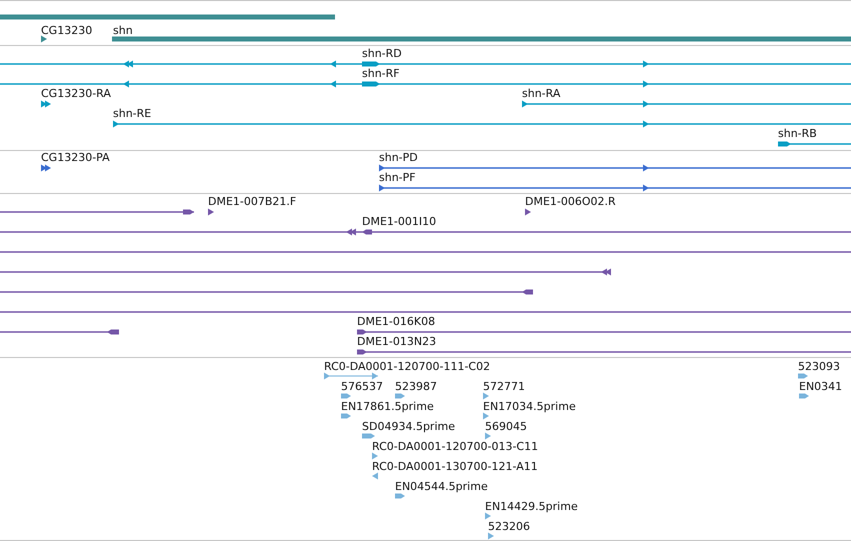 This screenshot has height=541, width=851. Describe the element at coordinates (381, 73) in the screenshot. I see `feature-label: shn-RF` at that location.